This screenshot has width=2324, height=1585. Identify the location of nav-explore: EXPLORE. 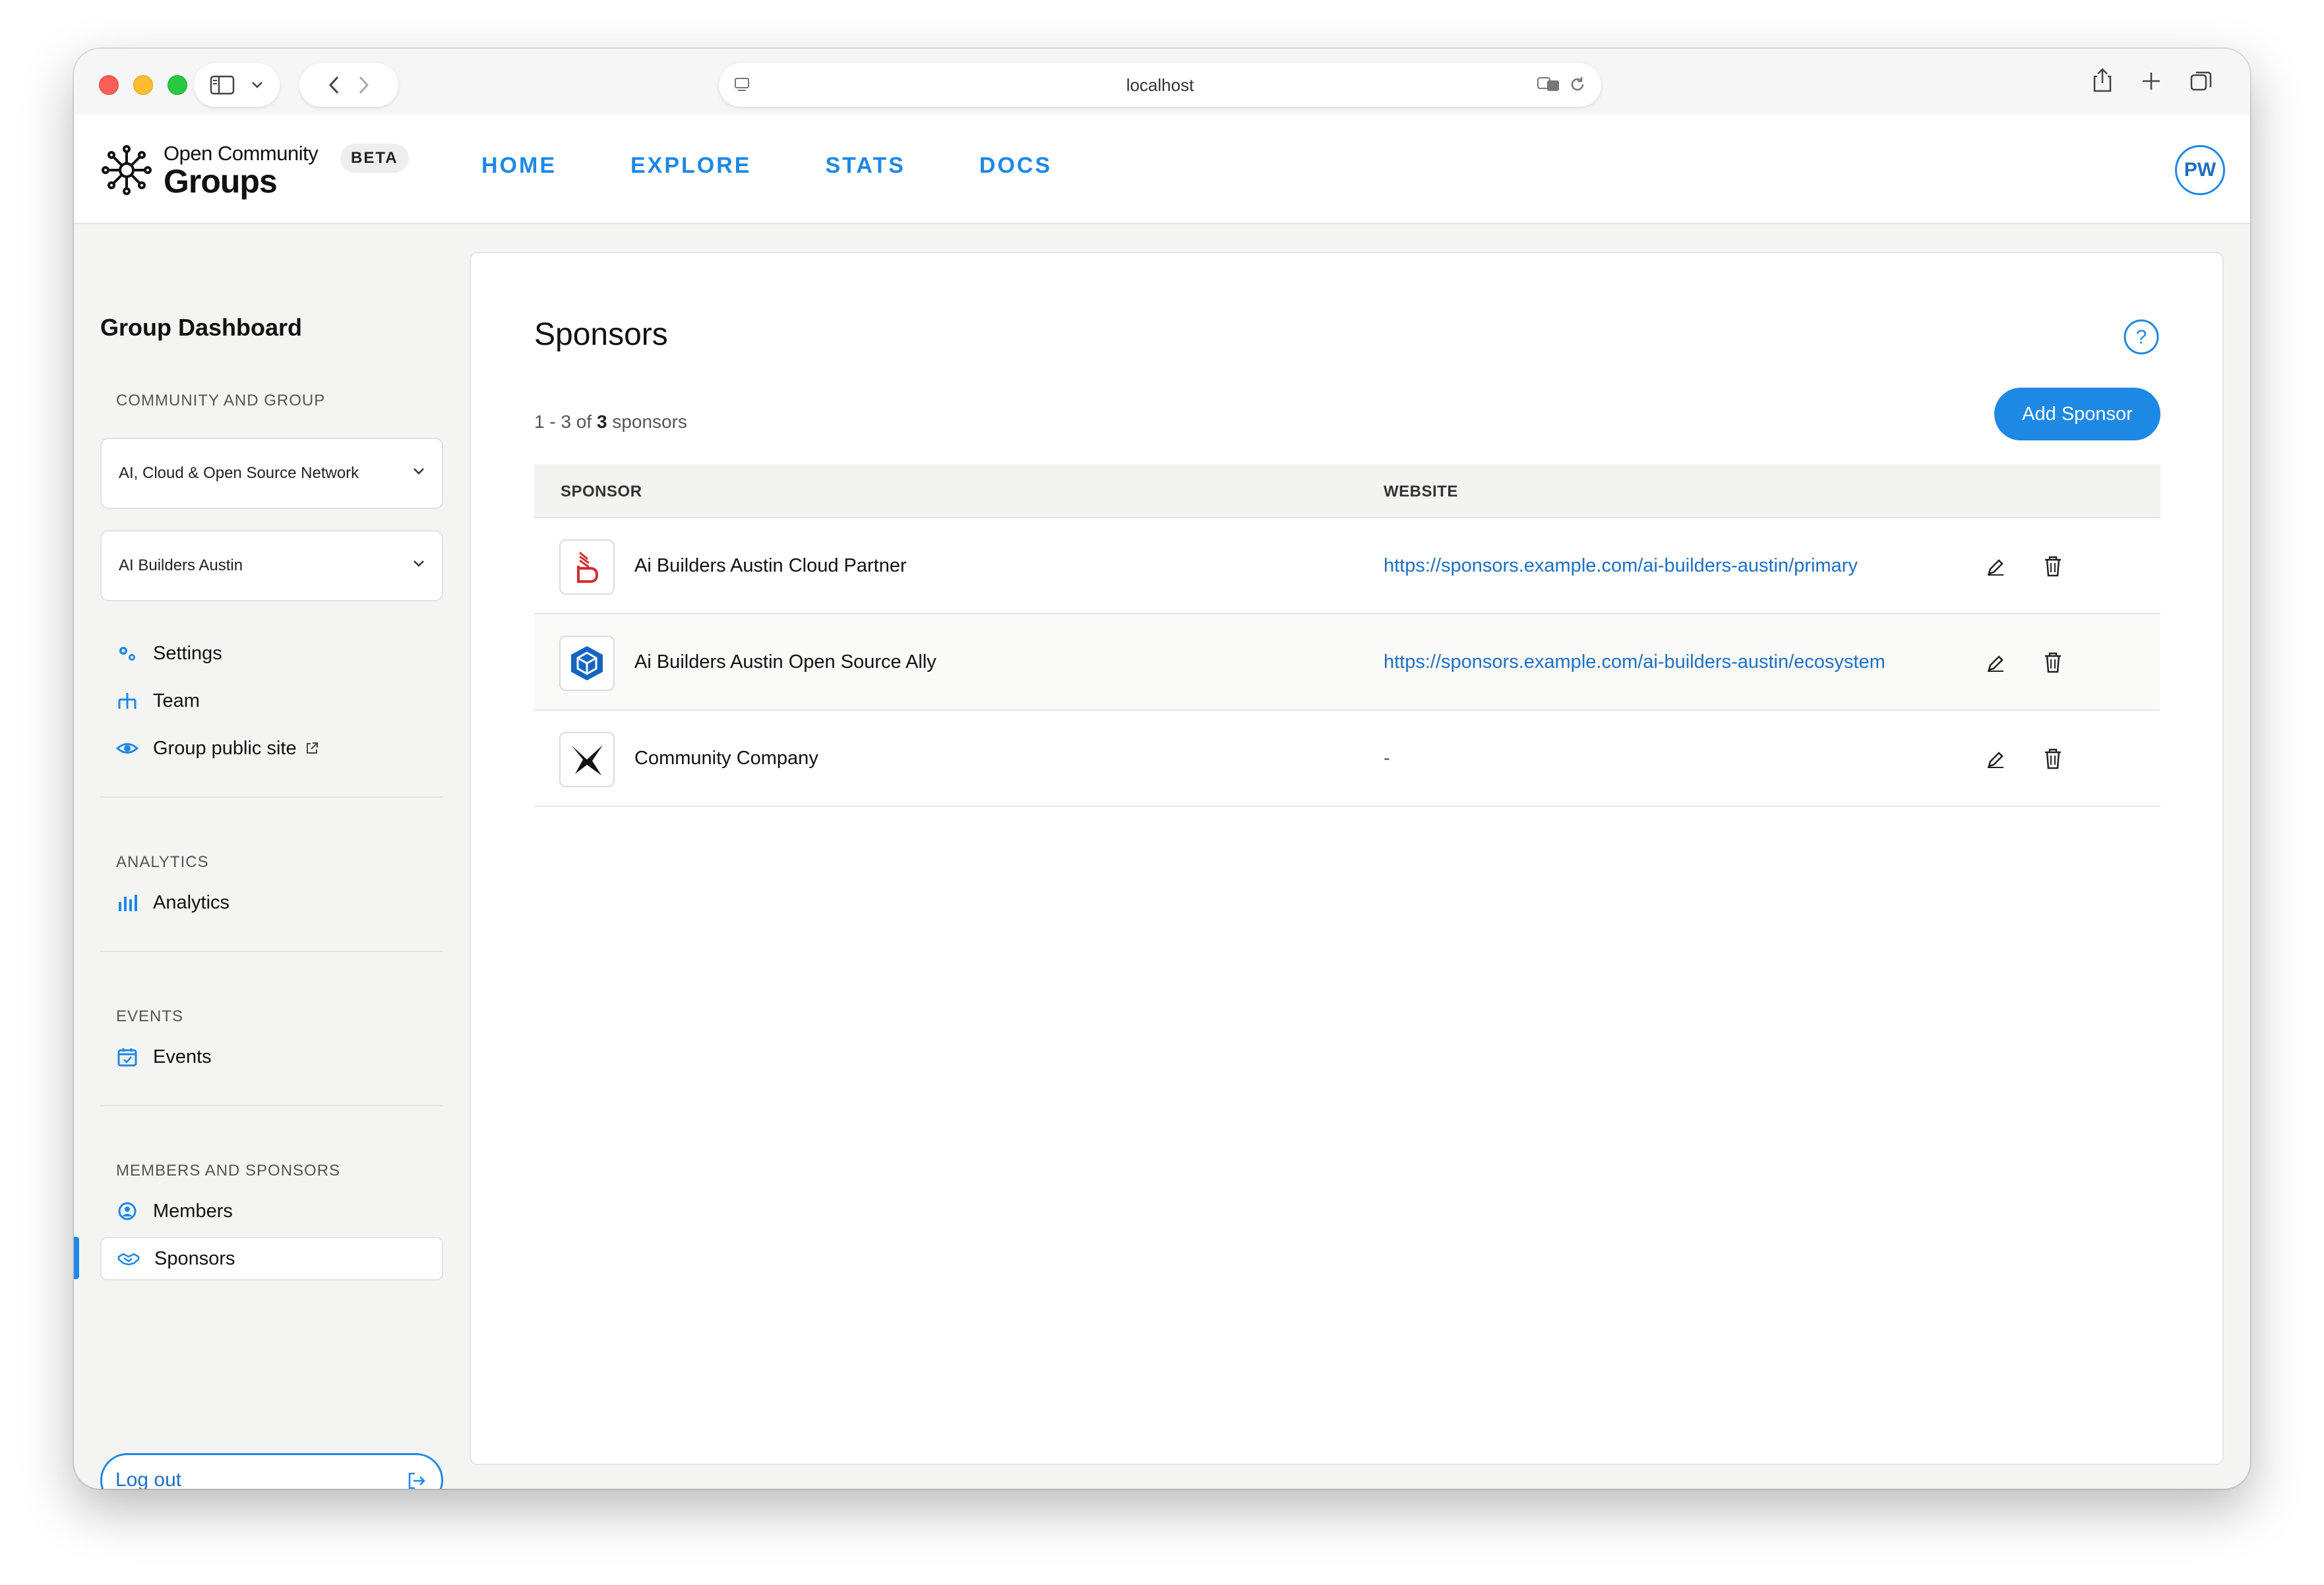
(690, 166).